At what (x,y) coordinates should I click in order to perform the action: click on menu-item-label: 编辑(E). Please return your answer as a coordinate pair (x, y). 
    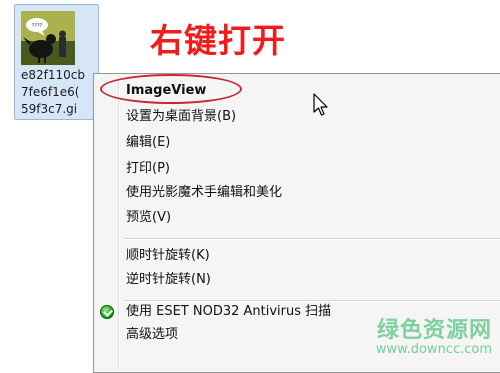
    Looking at the image, I should click on (148, 142).